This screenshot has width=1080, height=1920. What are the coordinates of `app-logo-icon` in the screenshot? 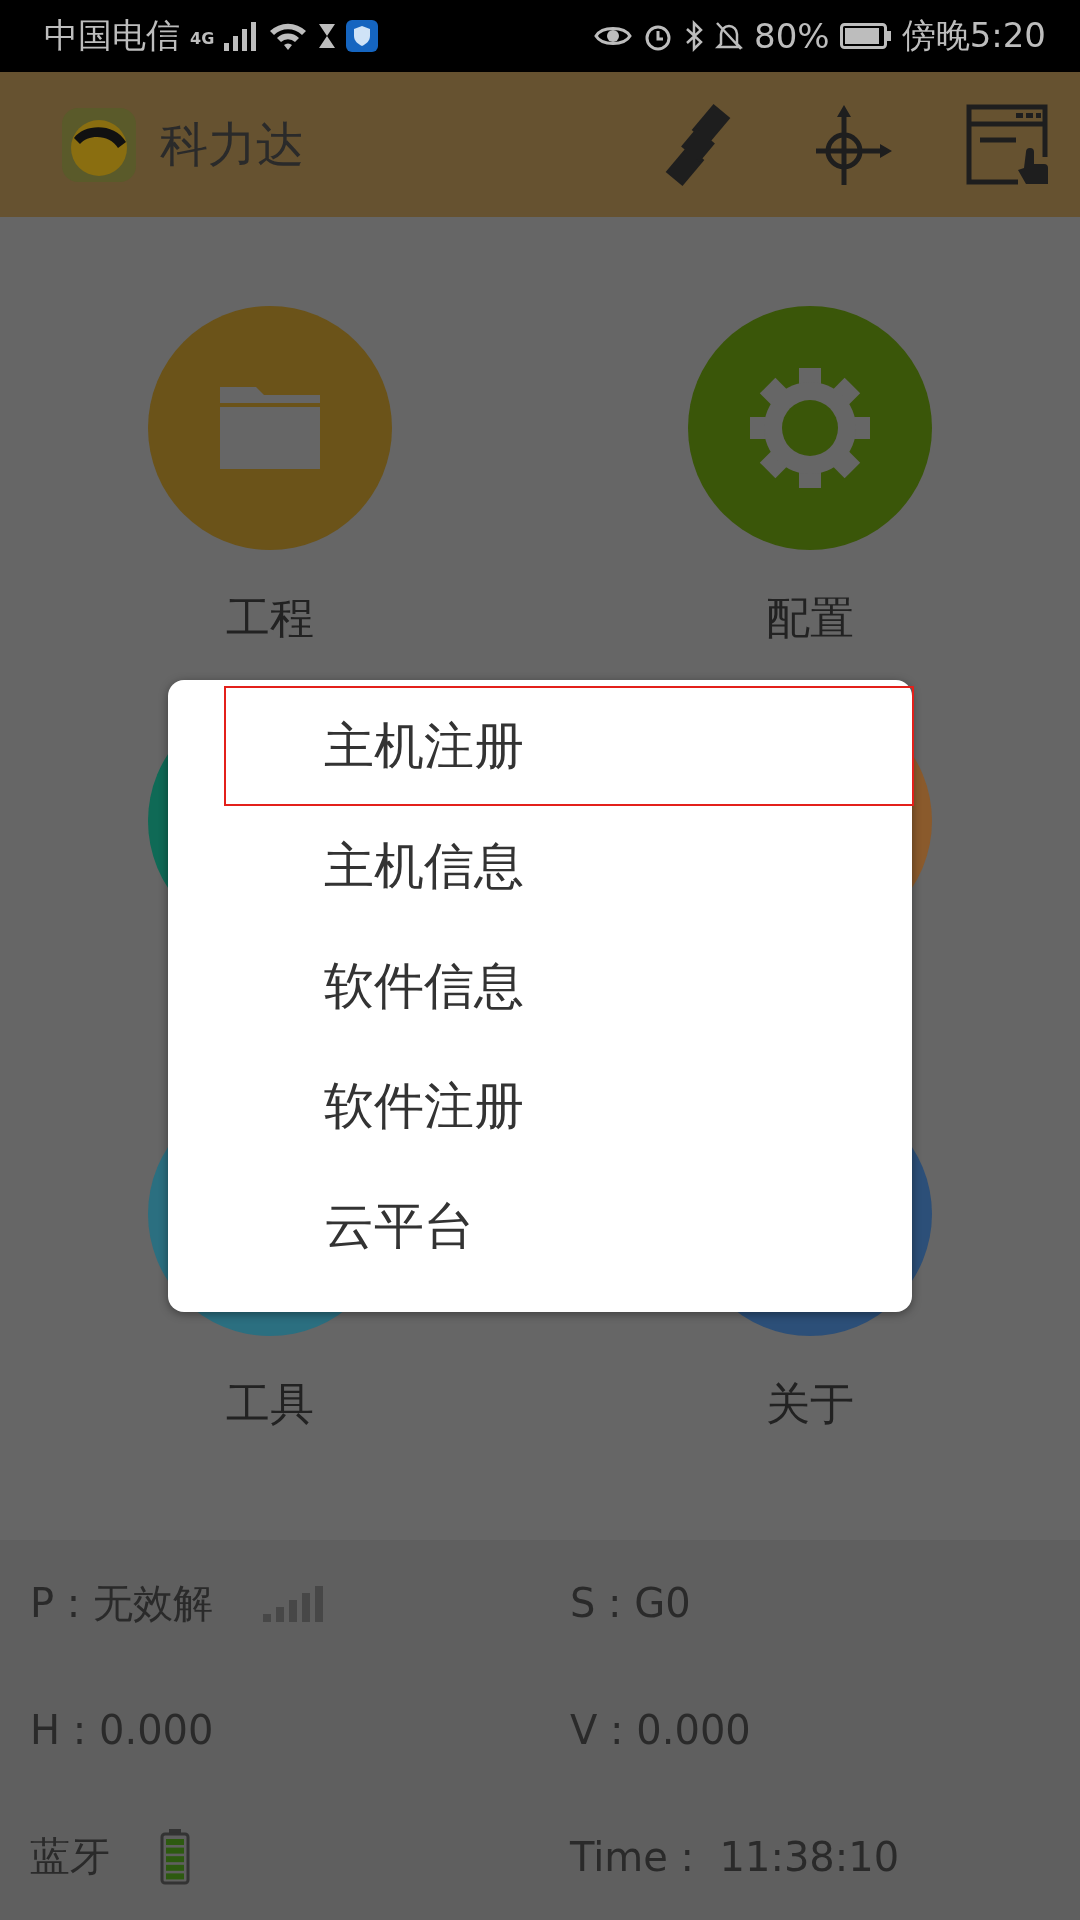 It's located at (99, 144).